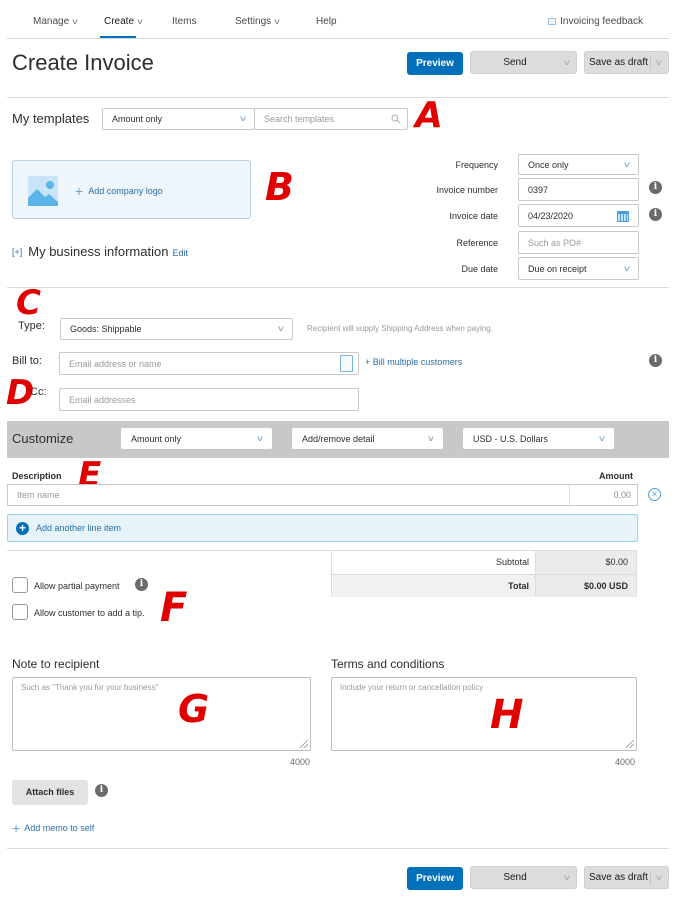 This screenshot has height=899, width=676. Describe the element at coordinates (322, 528) in the screenshot. I see `add-line-item-button: + Add another line item` at that location.